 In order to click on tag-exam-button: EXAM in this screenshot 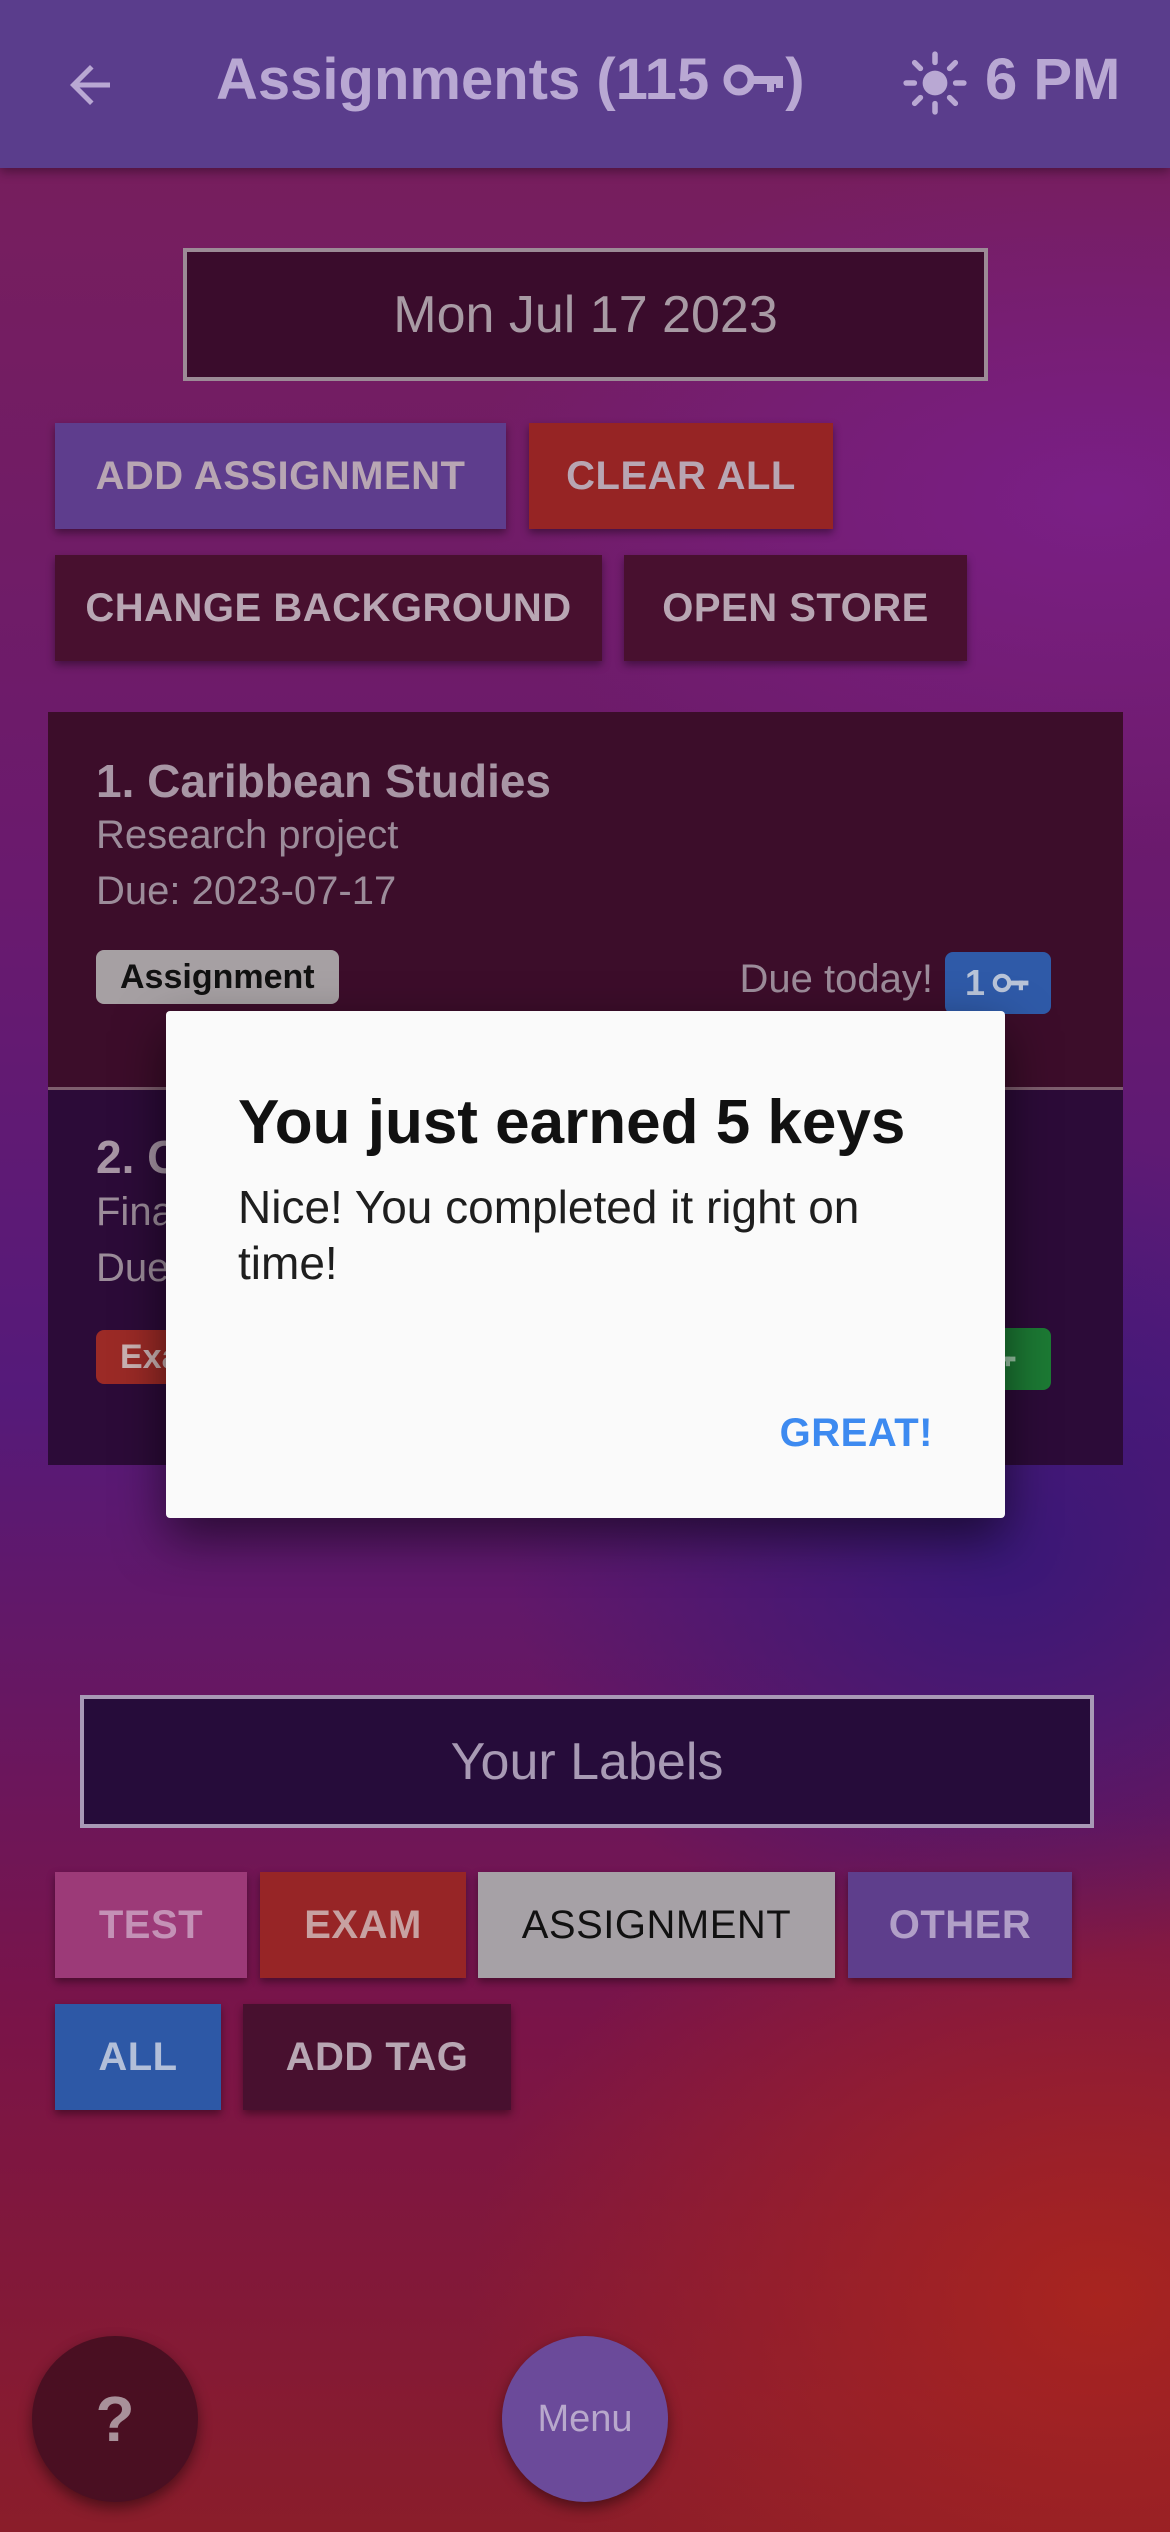, I will do `click(363, 1925)`.